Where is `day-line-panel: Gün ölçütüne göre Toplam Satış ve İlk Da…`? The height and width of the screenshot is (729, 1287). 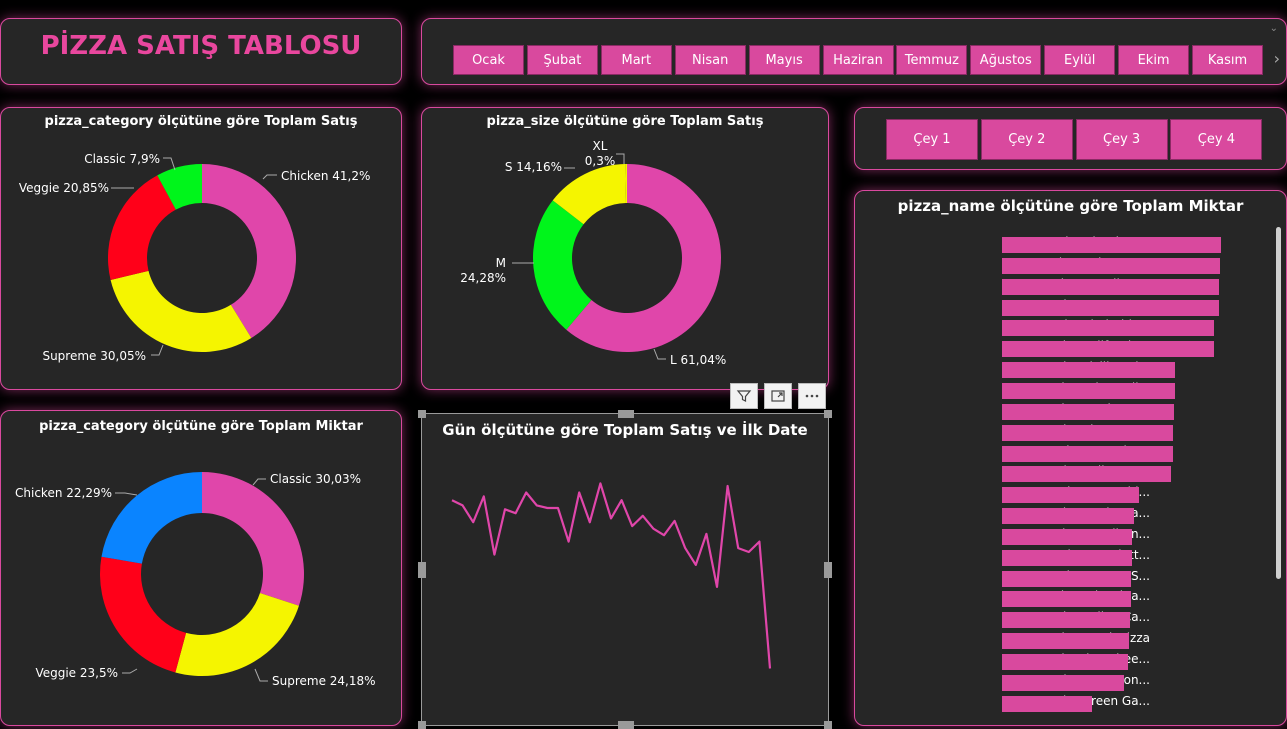 day-line-panel: Gün ölçütüne göre Toplam Satış ve İlk Da… is located at coordinates (625, 569).